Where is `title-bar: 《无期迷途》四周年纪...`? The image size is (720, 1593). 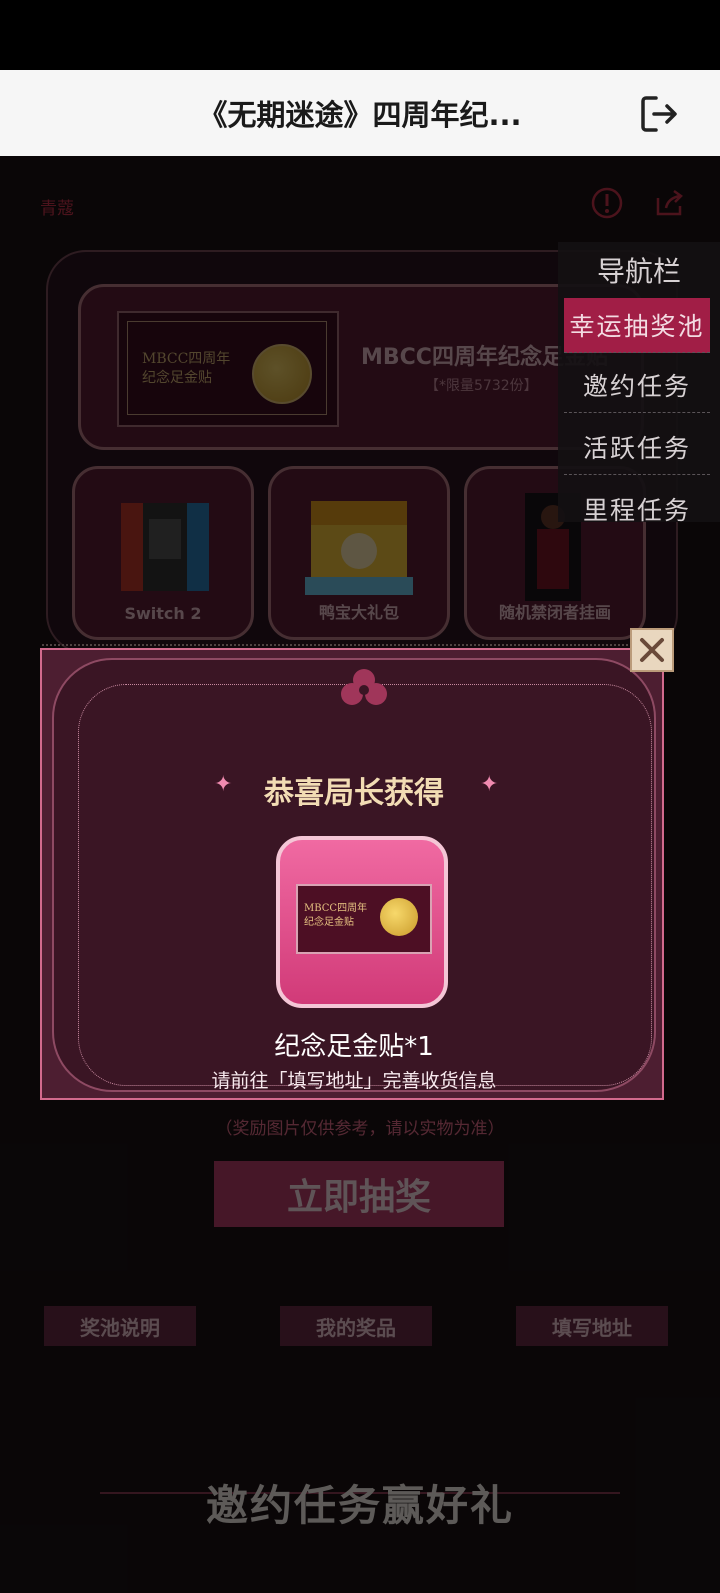 title-bar: 《无期迷途》四周年纪... is located at coordinates (360, 113).